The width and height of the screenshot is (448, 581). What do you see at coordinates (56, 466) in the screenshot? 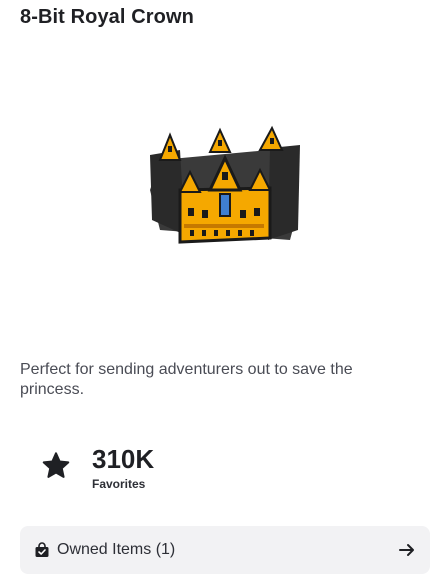
I see `star-icon` at bounding box center [56, 466].